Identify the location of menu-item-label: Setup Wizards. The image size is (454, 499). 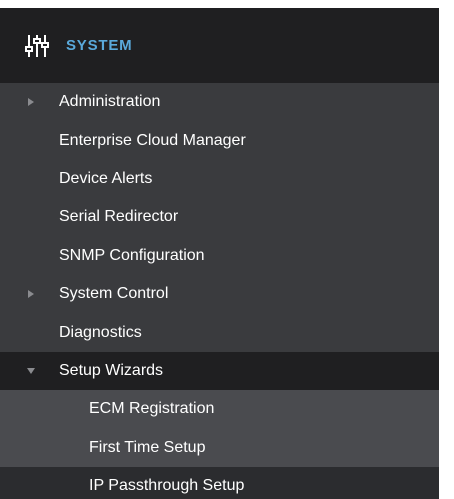
(111, 370).